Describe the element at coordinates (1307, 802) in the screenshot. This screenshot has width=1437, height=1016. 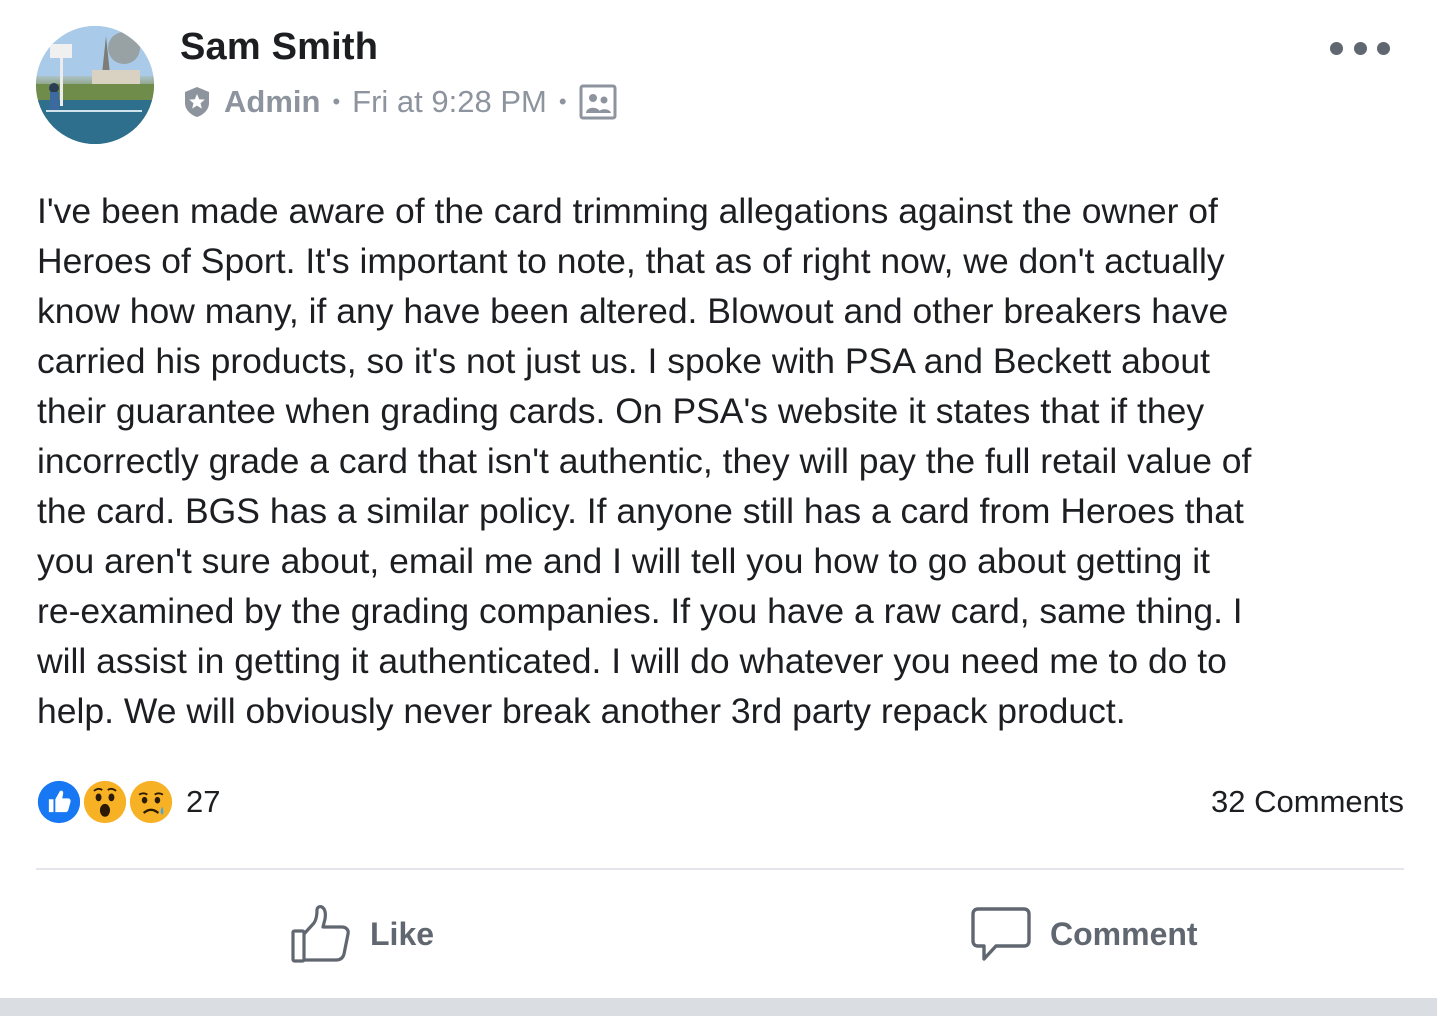
I see `comments-count-link: 32 Comments` at that location.